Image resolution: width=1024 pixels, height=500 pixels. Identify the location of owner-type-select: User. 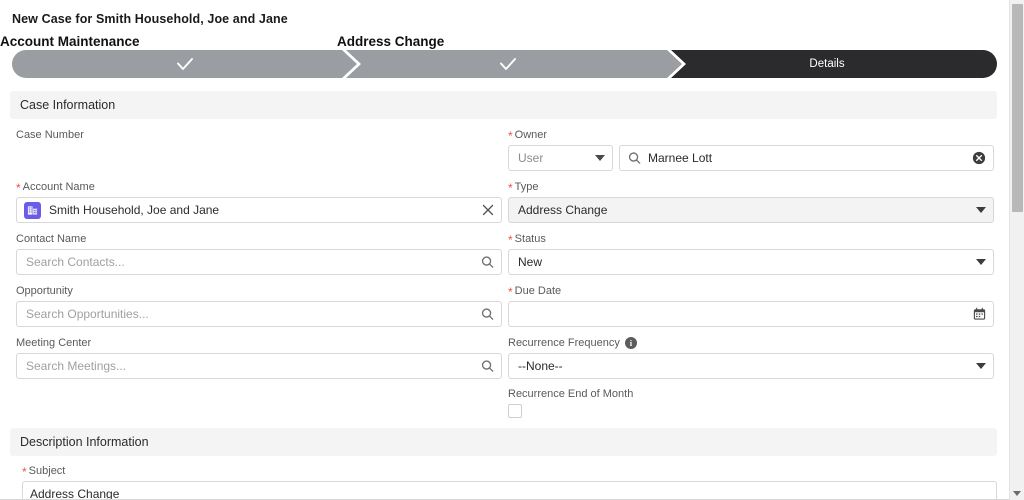
(560, 158).